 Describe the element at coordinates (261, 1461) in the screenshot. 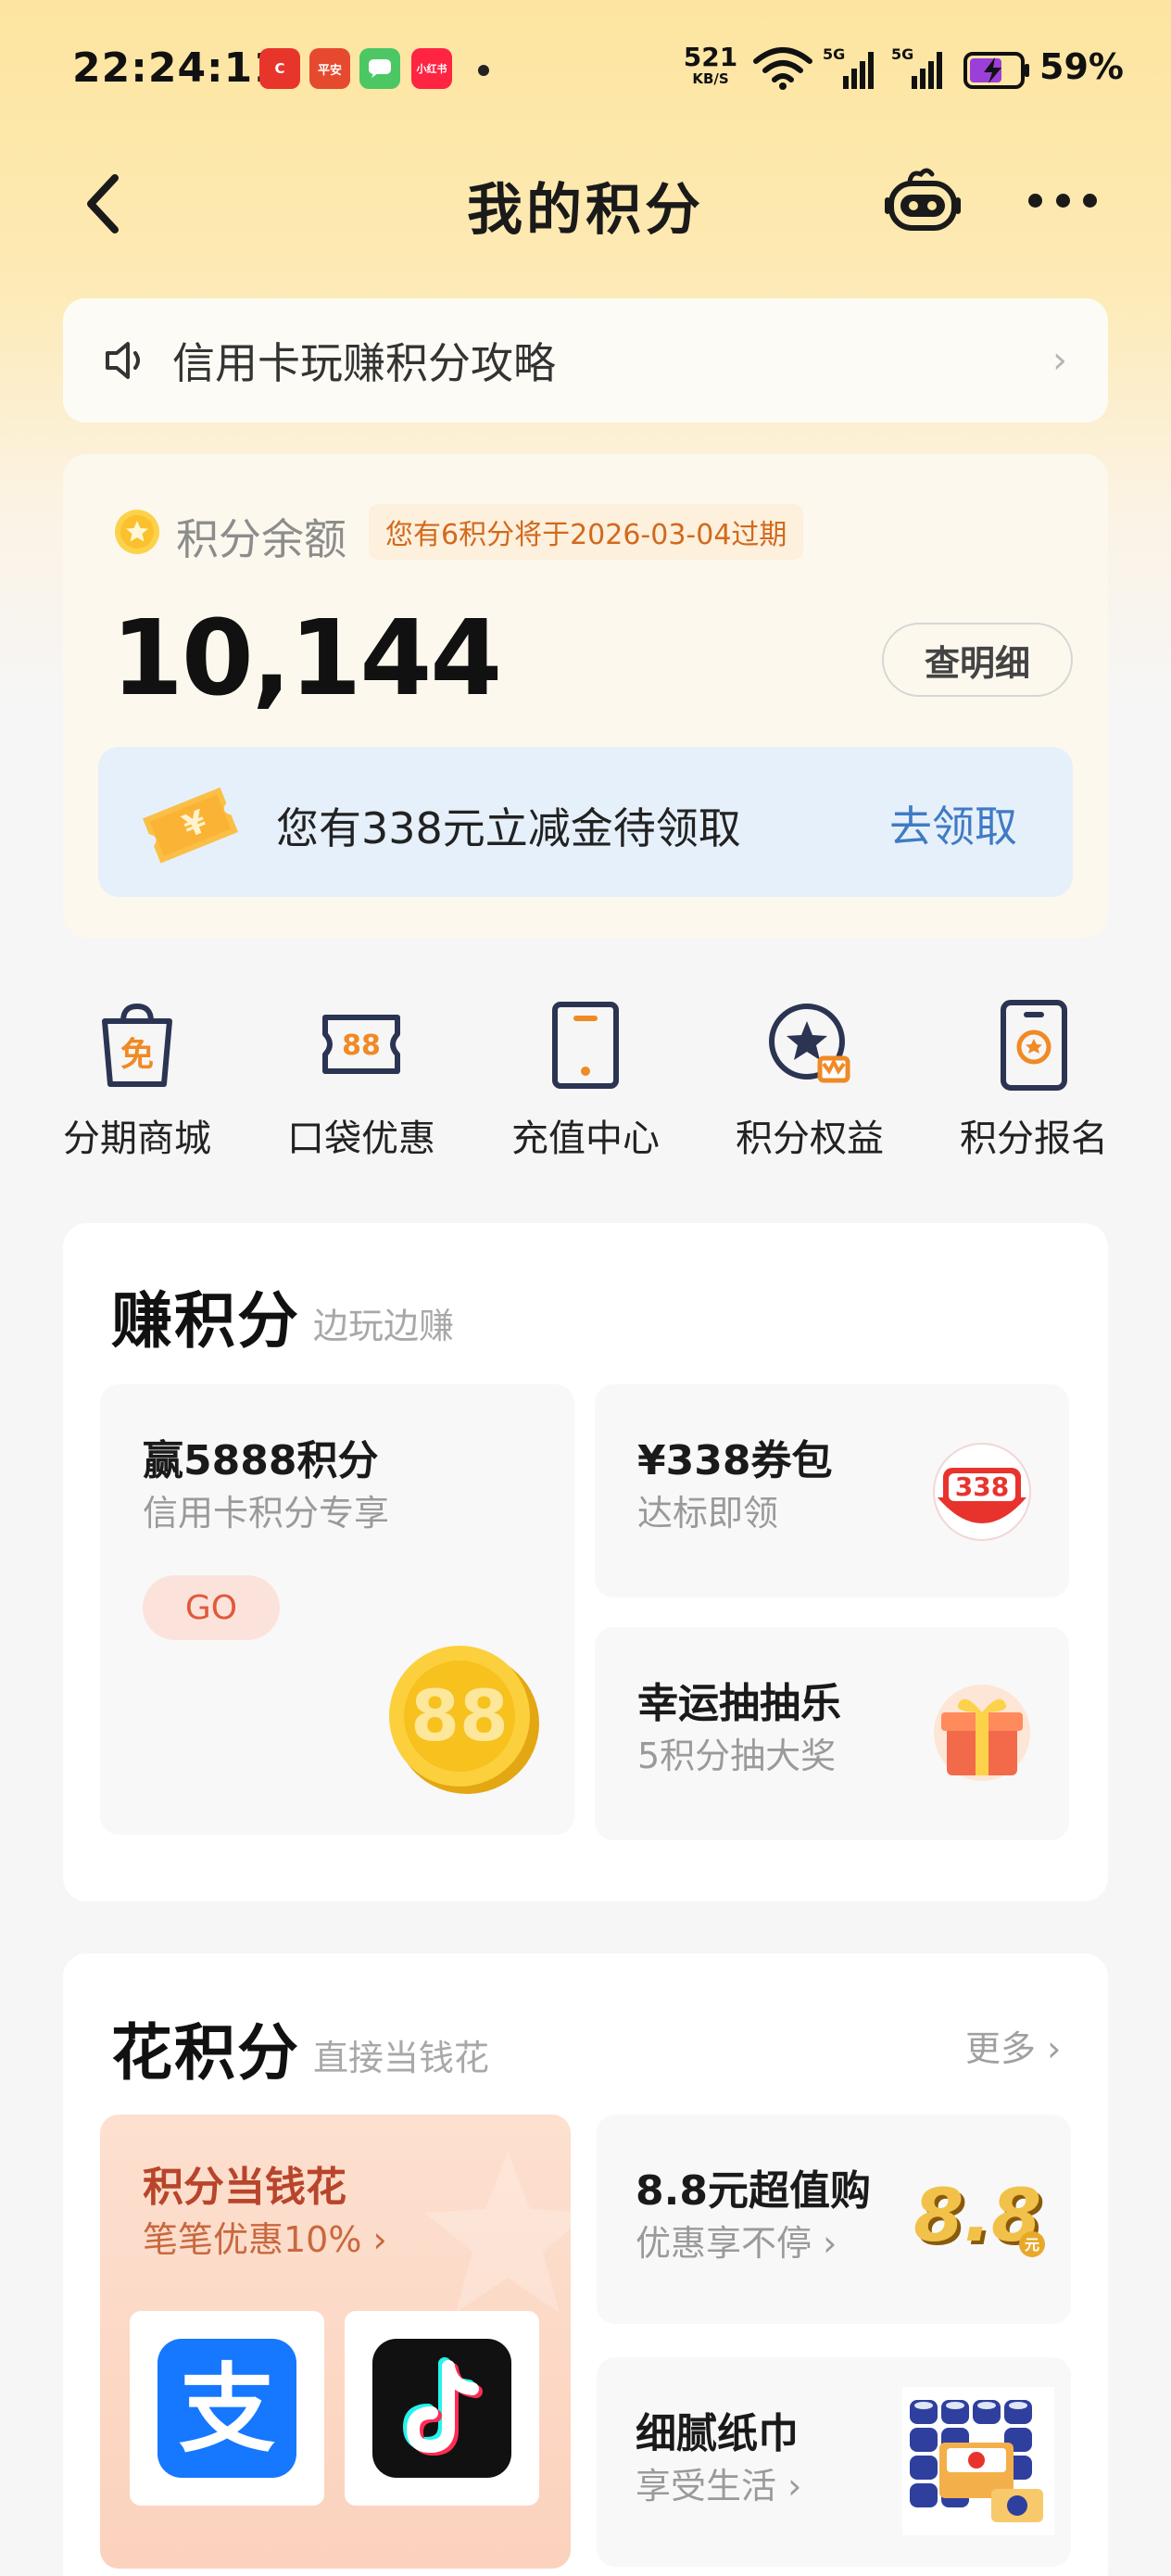

I see `win-points-title: 赢5888积分` at that location.